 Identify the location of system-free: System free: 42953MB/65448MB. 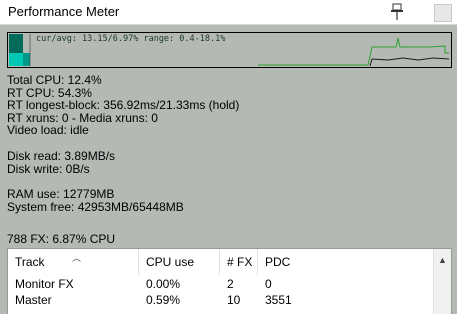
(95, 206).